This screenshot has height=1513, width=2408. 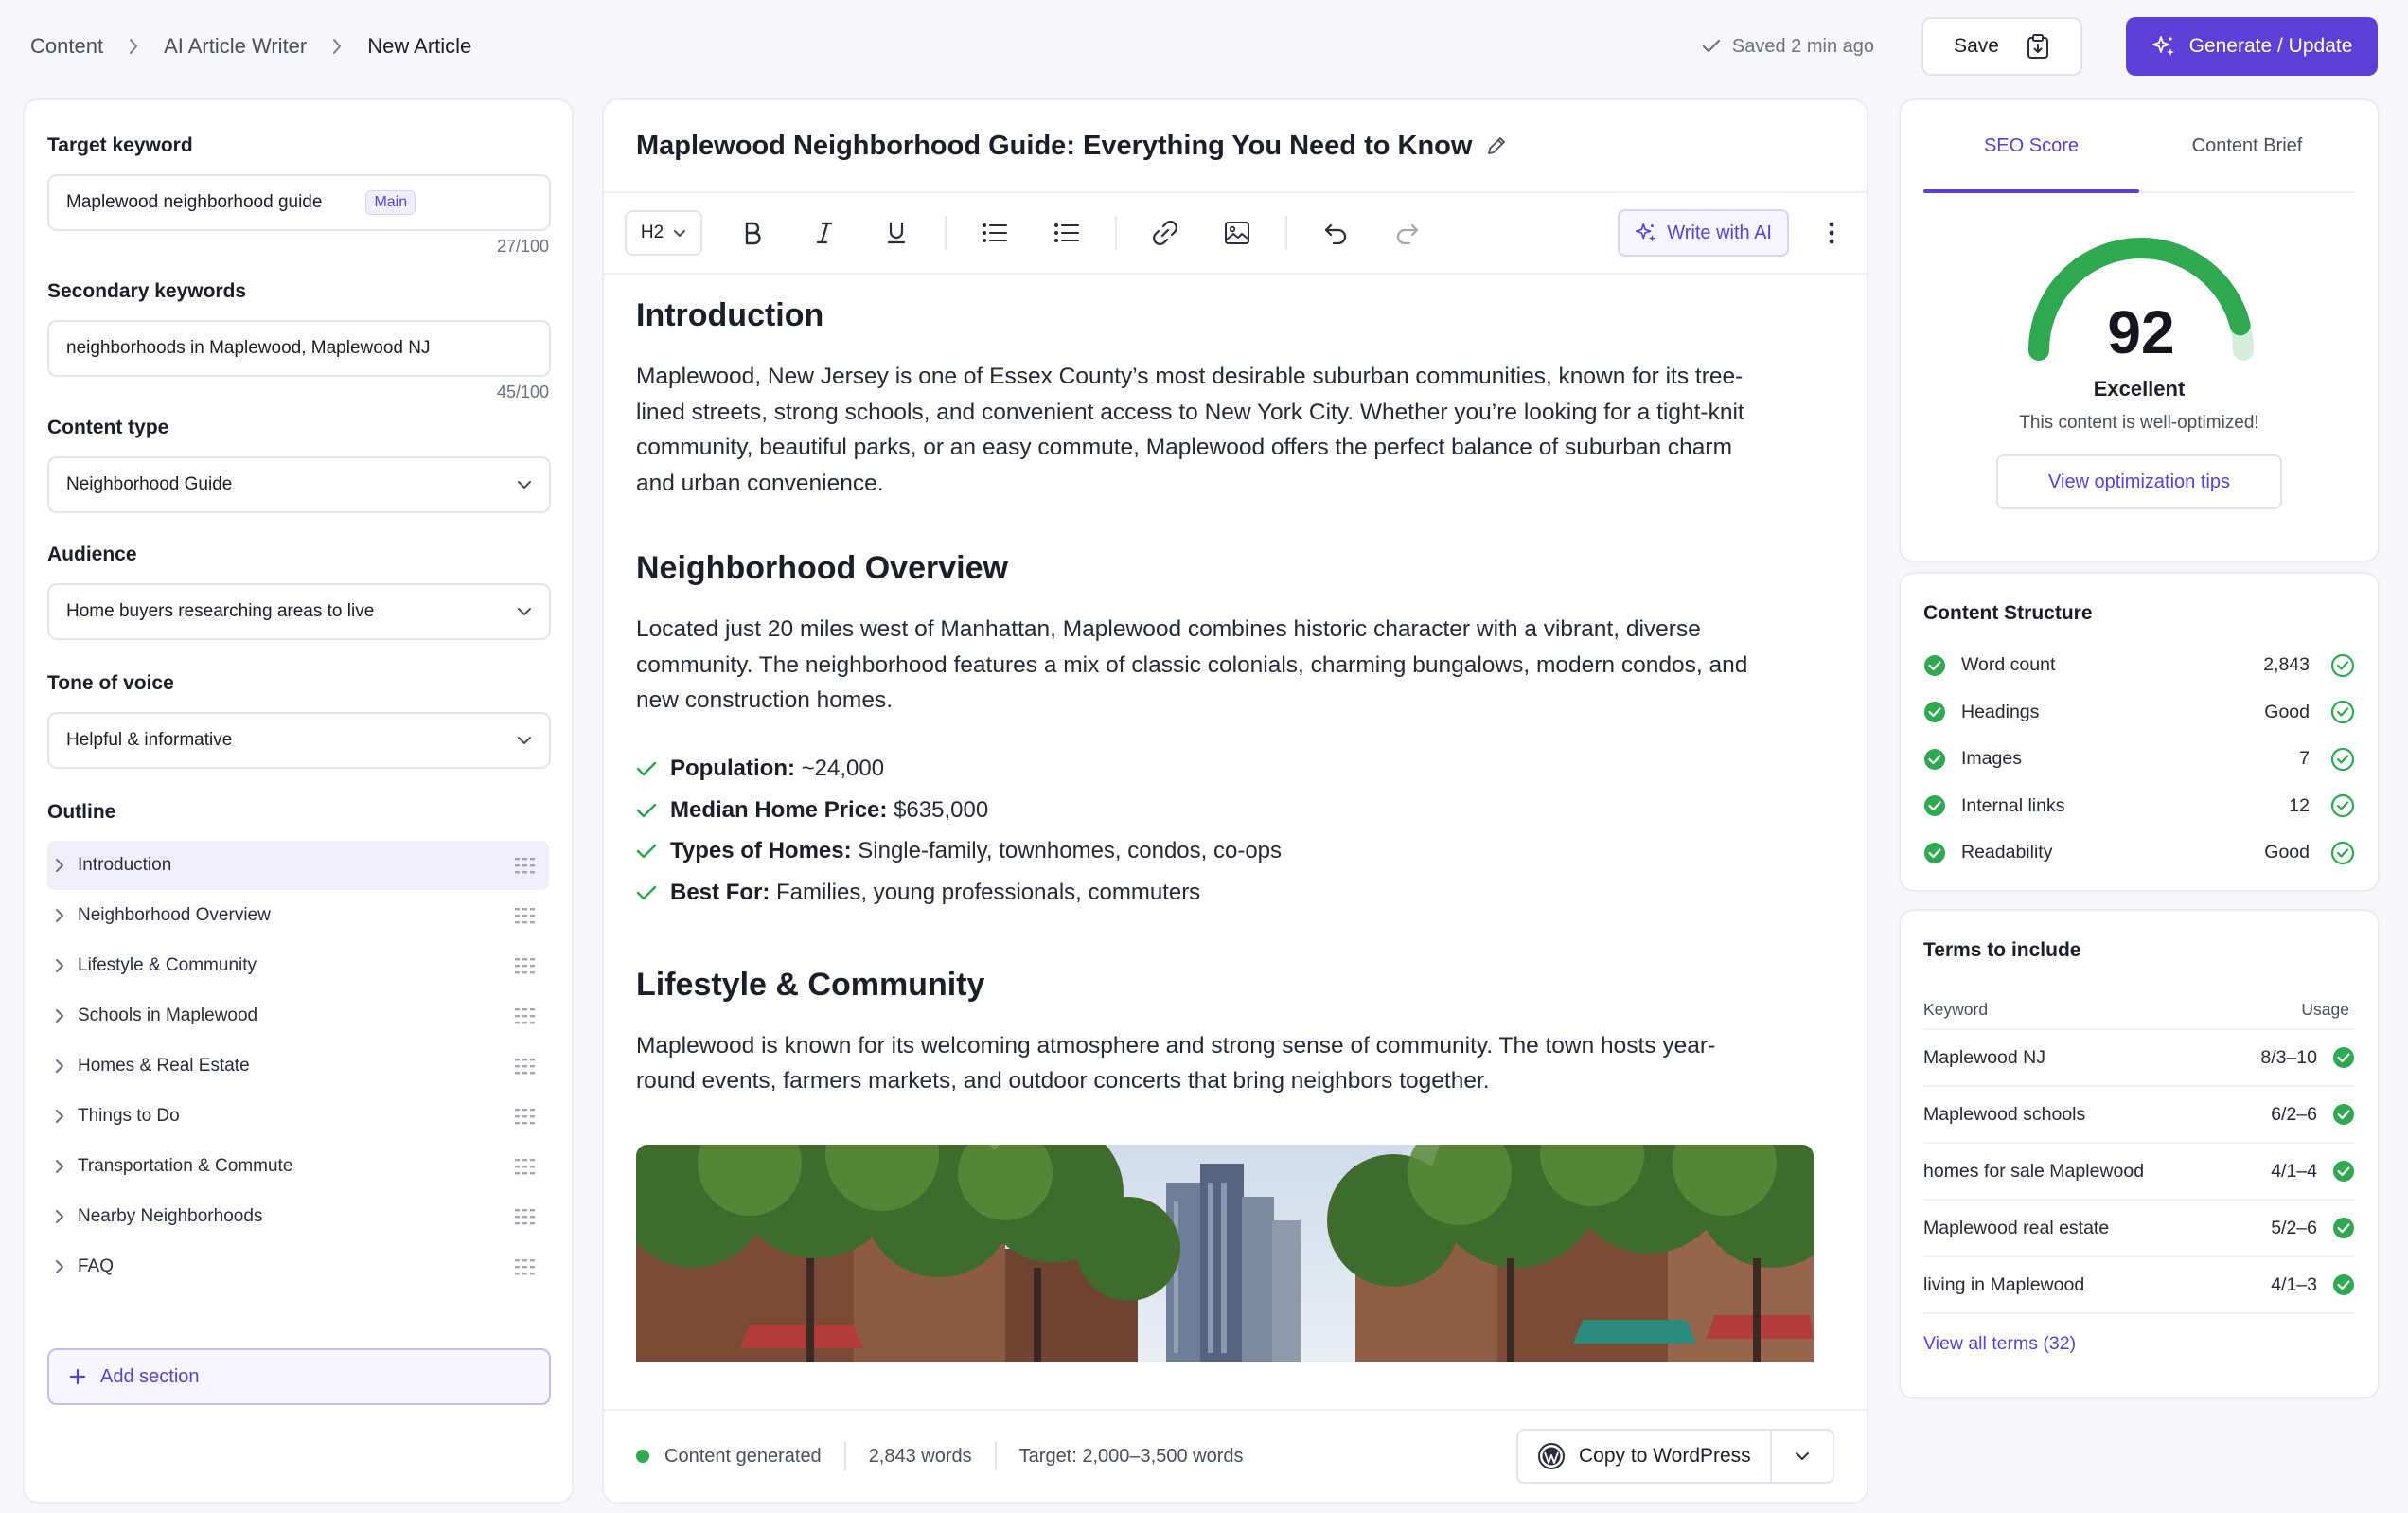 What do you see at coordinates (2139, 1334) in the screenshot?
I see `view-all-terms-link: View all terms (32)` at bounding box center [2139, 1334].